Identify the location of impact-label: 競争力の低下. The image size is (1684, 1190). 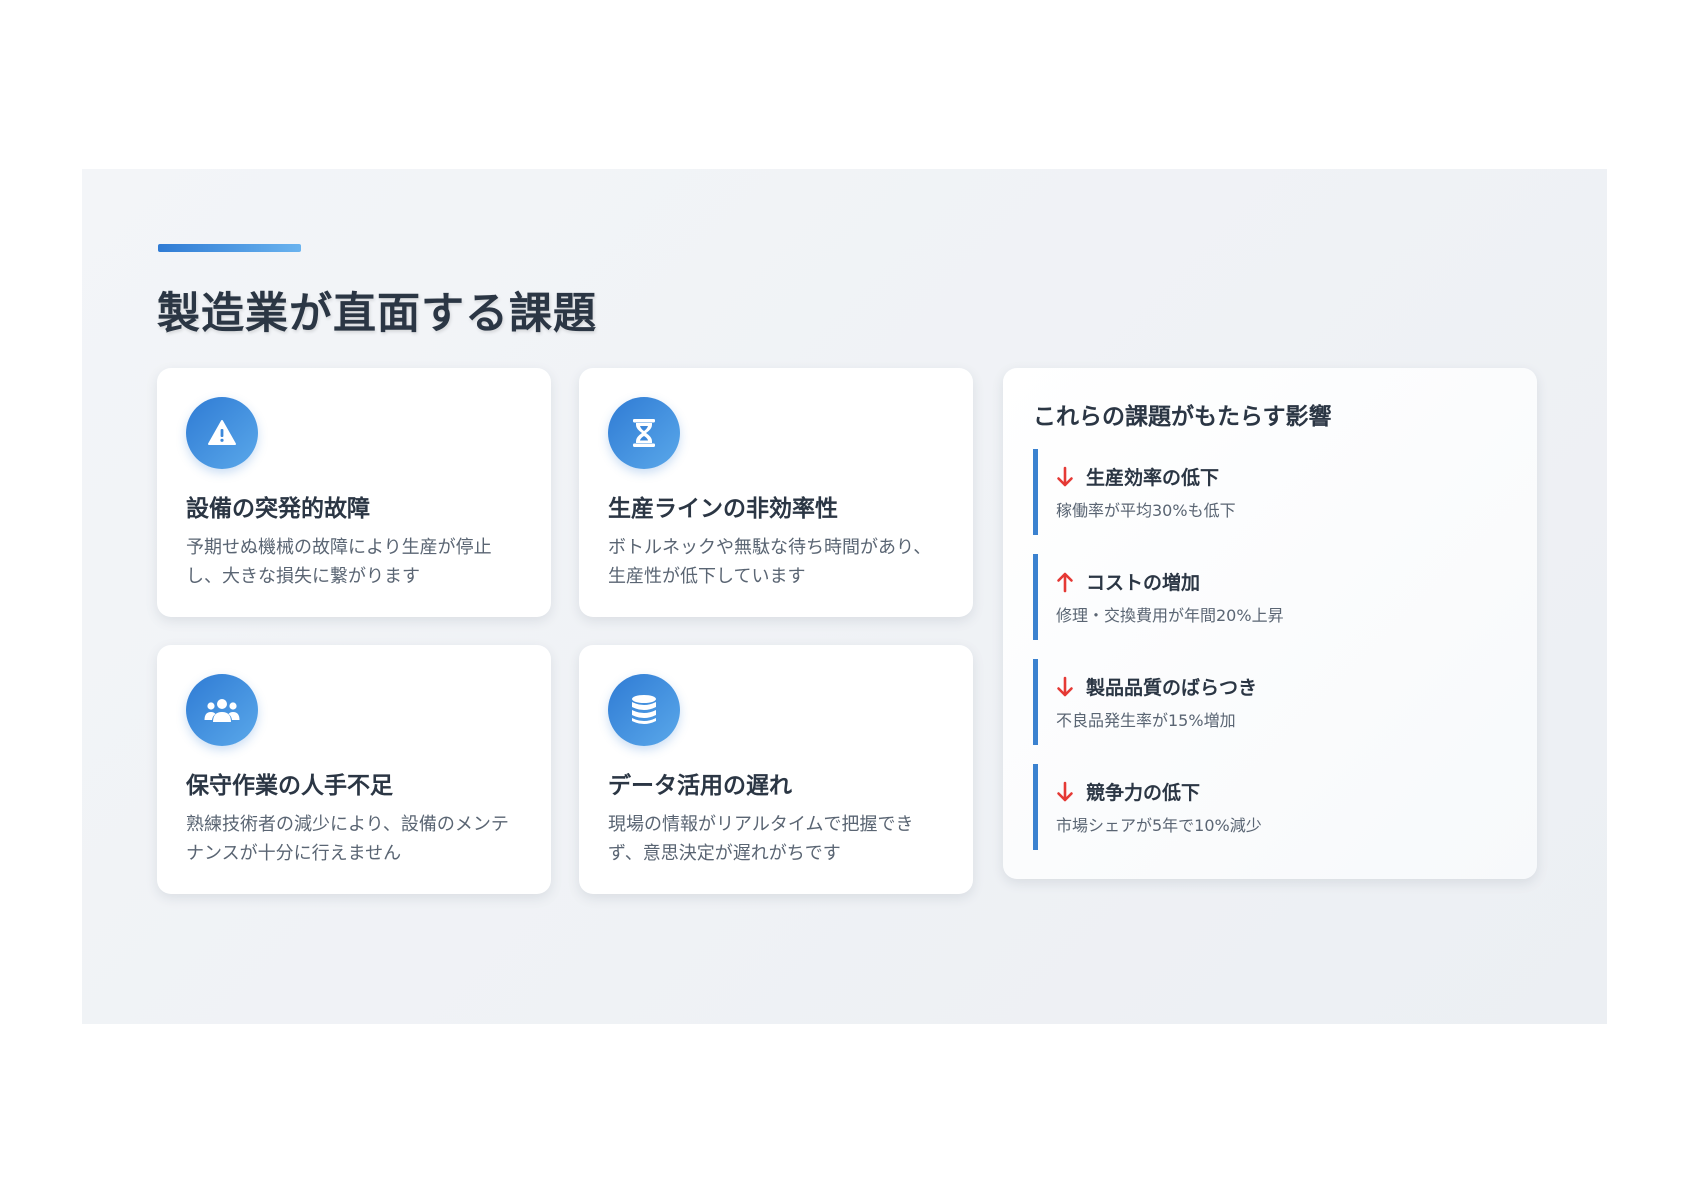
(1143, 793).